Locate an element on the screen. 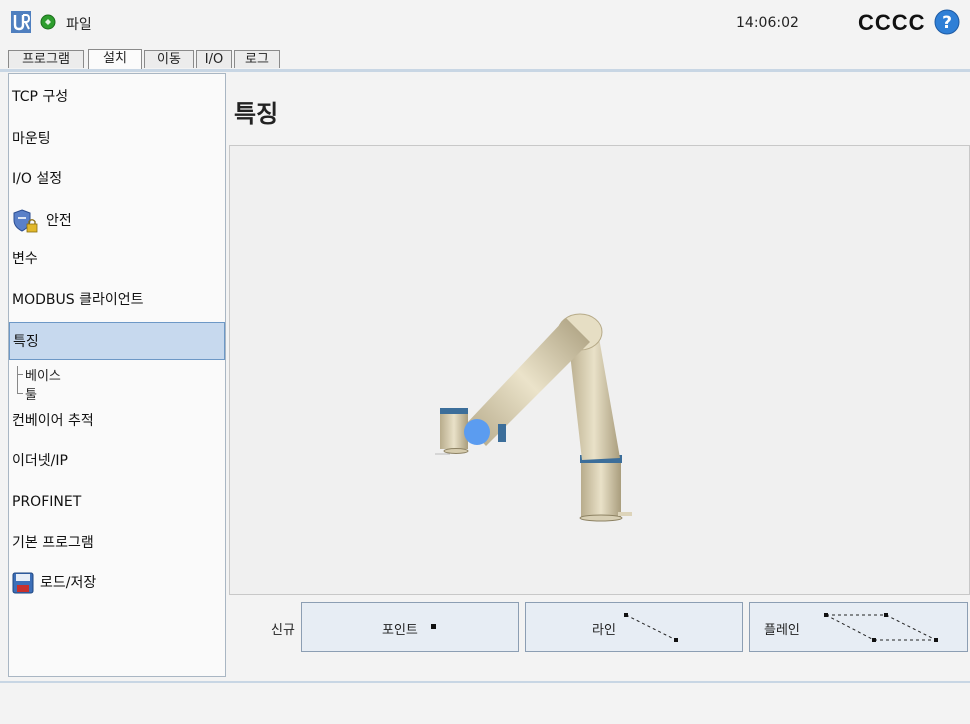 Image resolution: width=970 pixels, height=724 pixels. add-line-button: 라인 is located at coordinates (634, 627).